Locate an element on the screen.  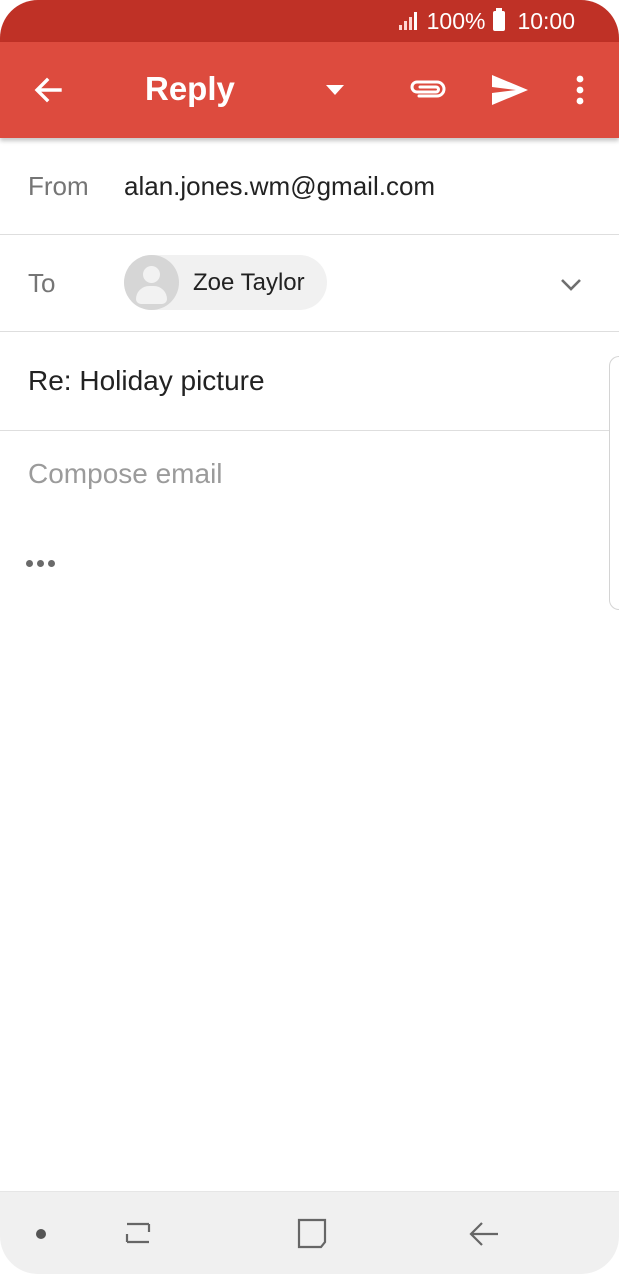
back-arrow-icon is located at coordinates (48, 90).